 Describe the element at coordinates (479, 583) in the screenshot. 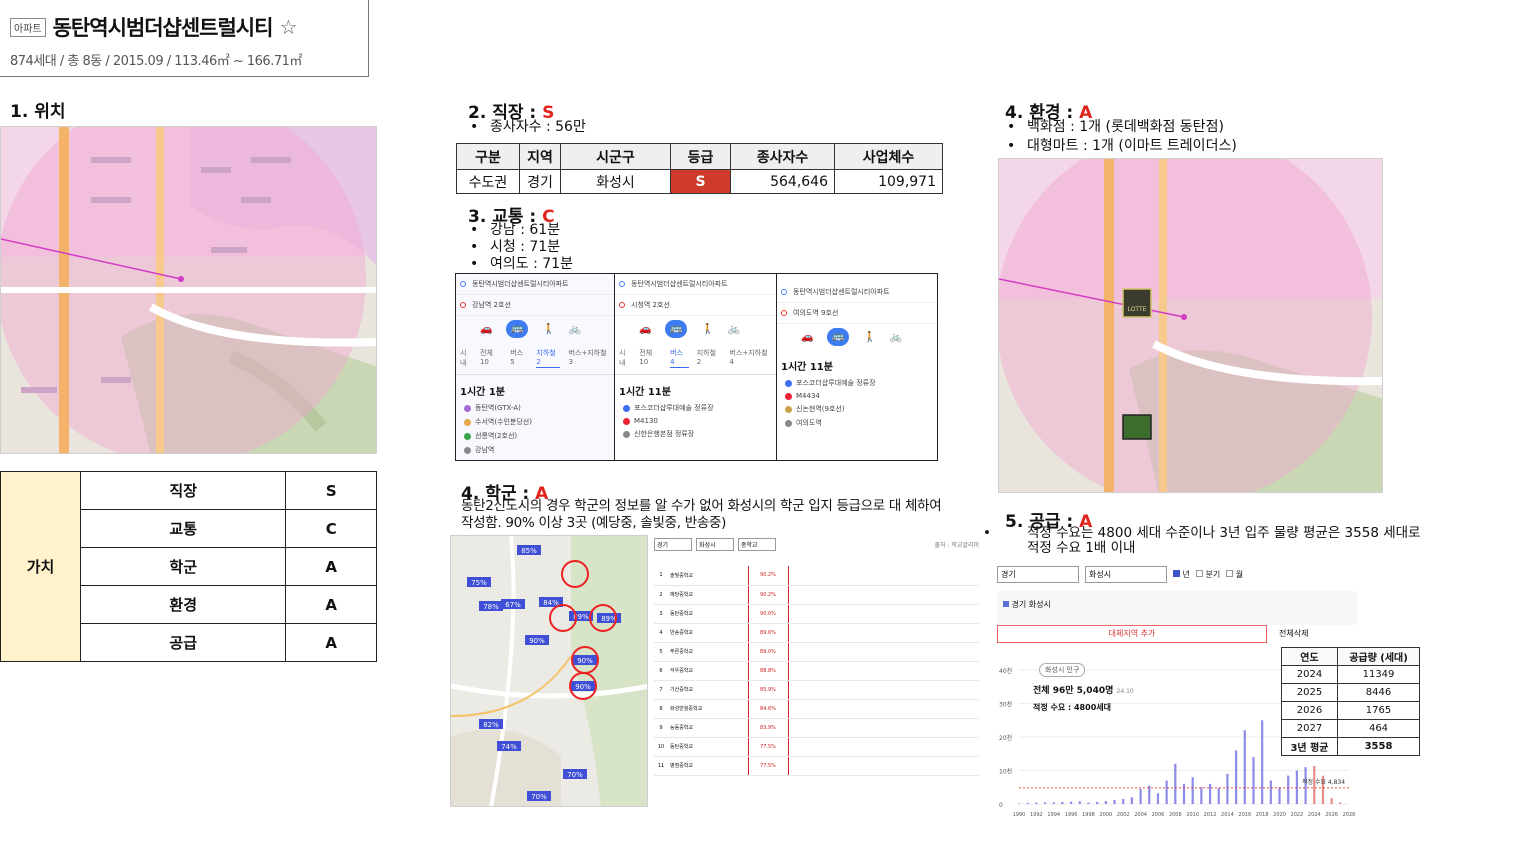

I see `school-badge: 75%` at that location.